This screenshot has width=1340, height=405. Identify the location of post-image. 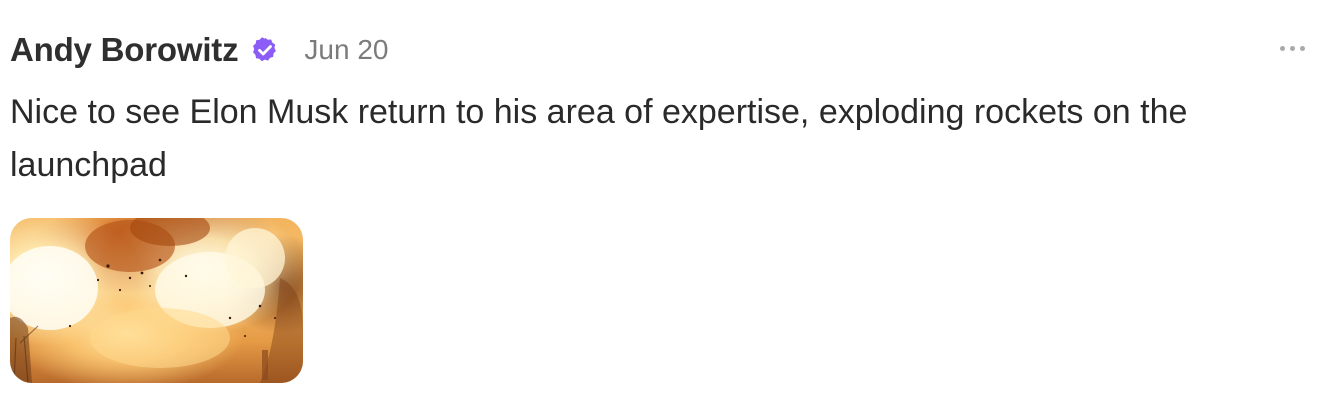
(156, 300).